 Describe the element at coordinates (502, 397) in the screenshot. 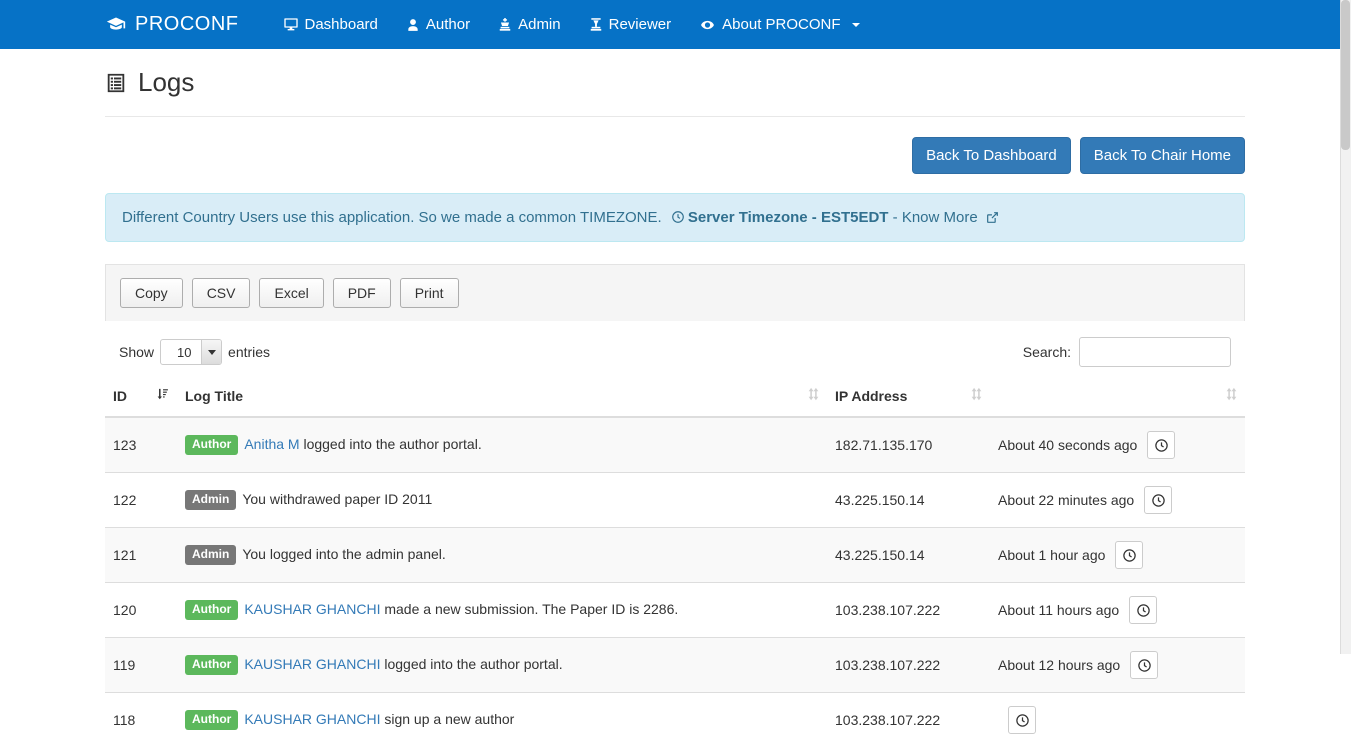

I see `column-header-log-title: Log Title` at that location.